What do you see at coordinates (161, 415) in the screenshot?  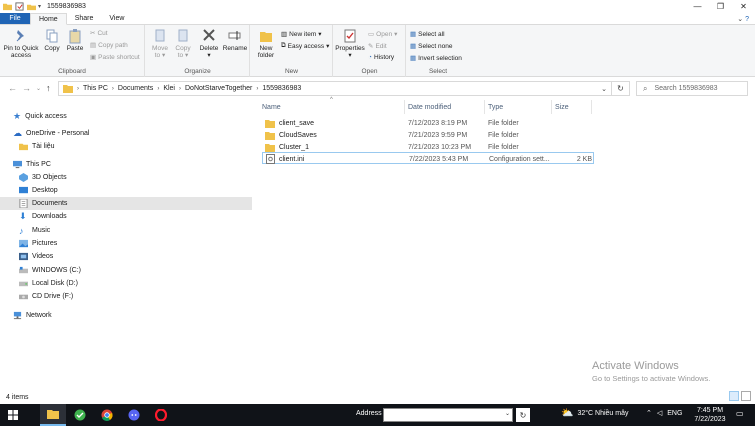 I see `taskbar-opera` at bounding box center [161, 415].